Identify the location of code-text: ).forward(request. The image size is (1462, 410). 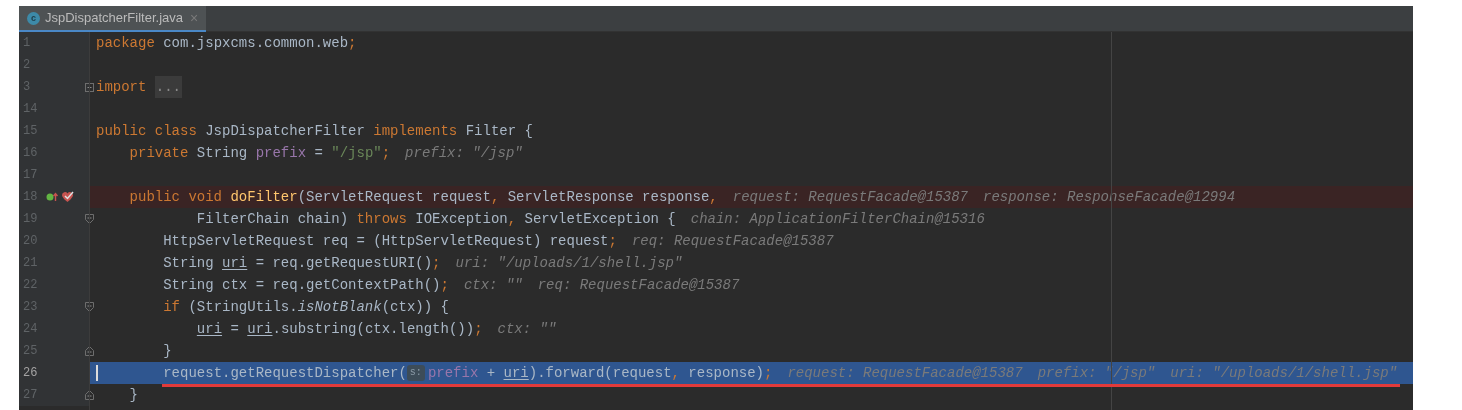
(600, 373).